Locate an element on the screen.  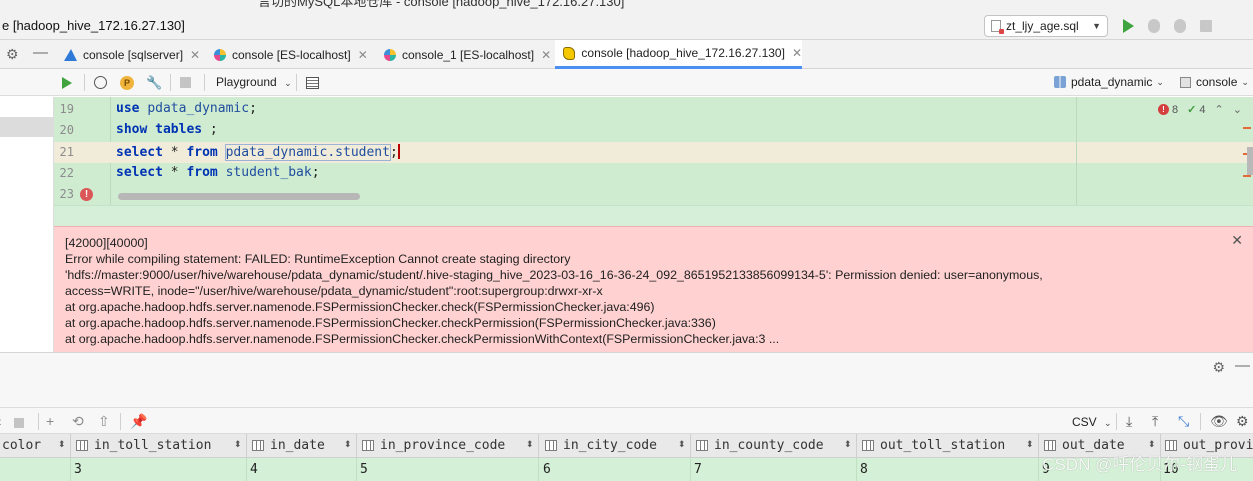
settings-button: 🔧 is located at coordinates (154, 82).